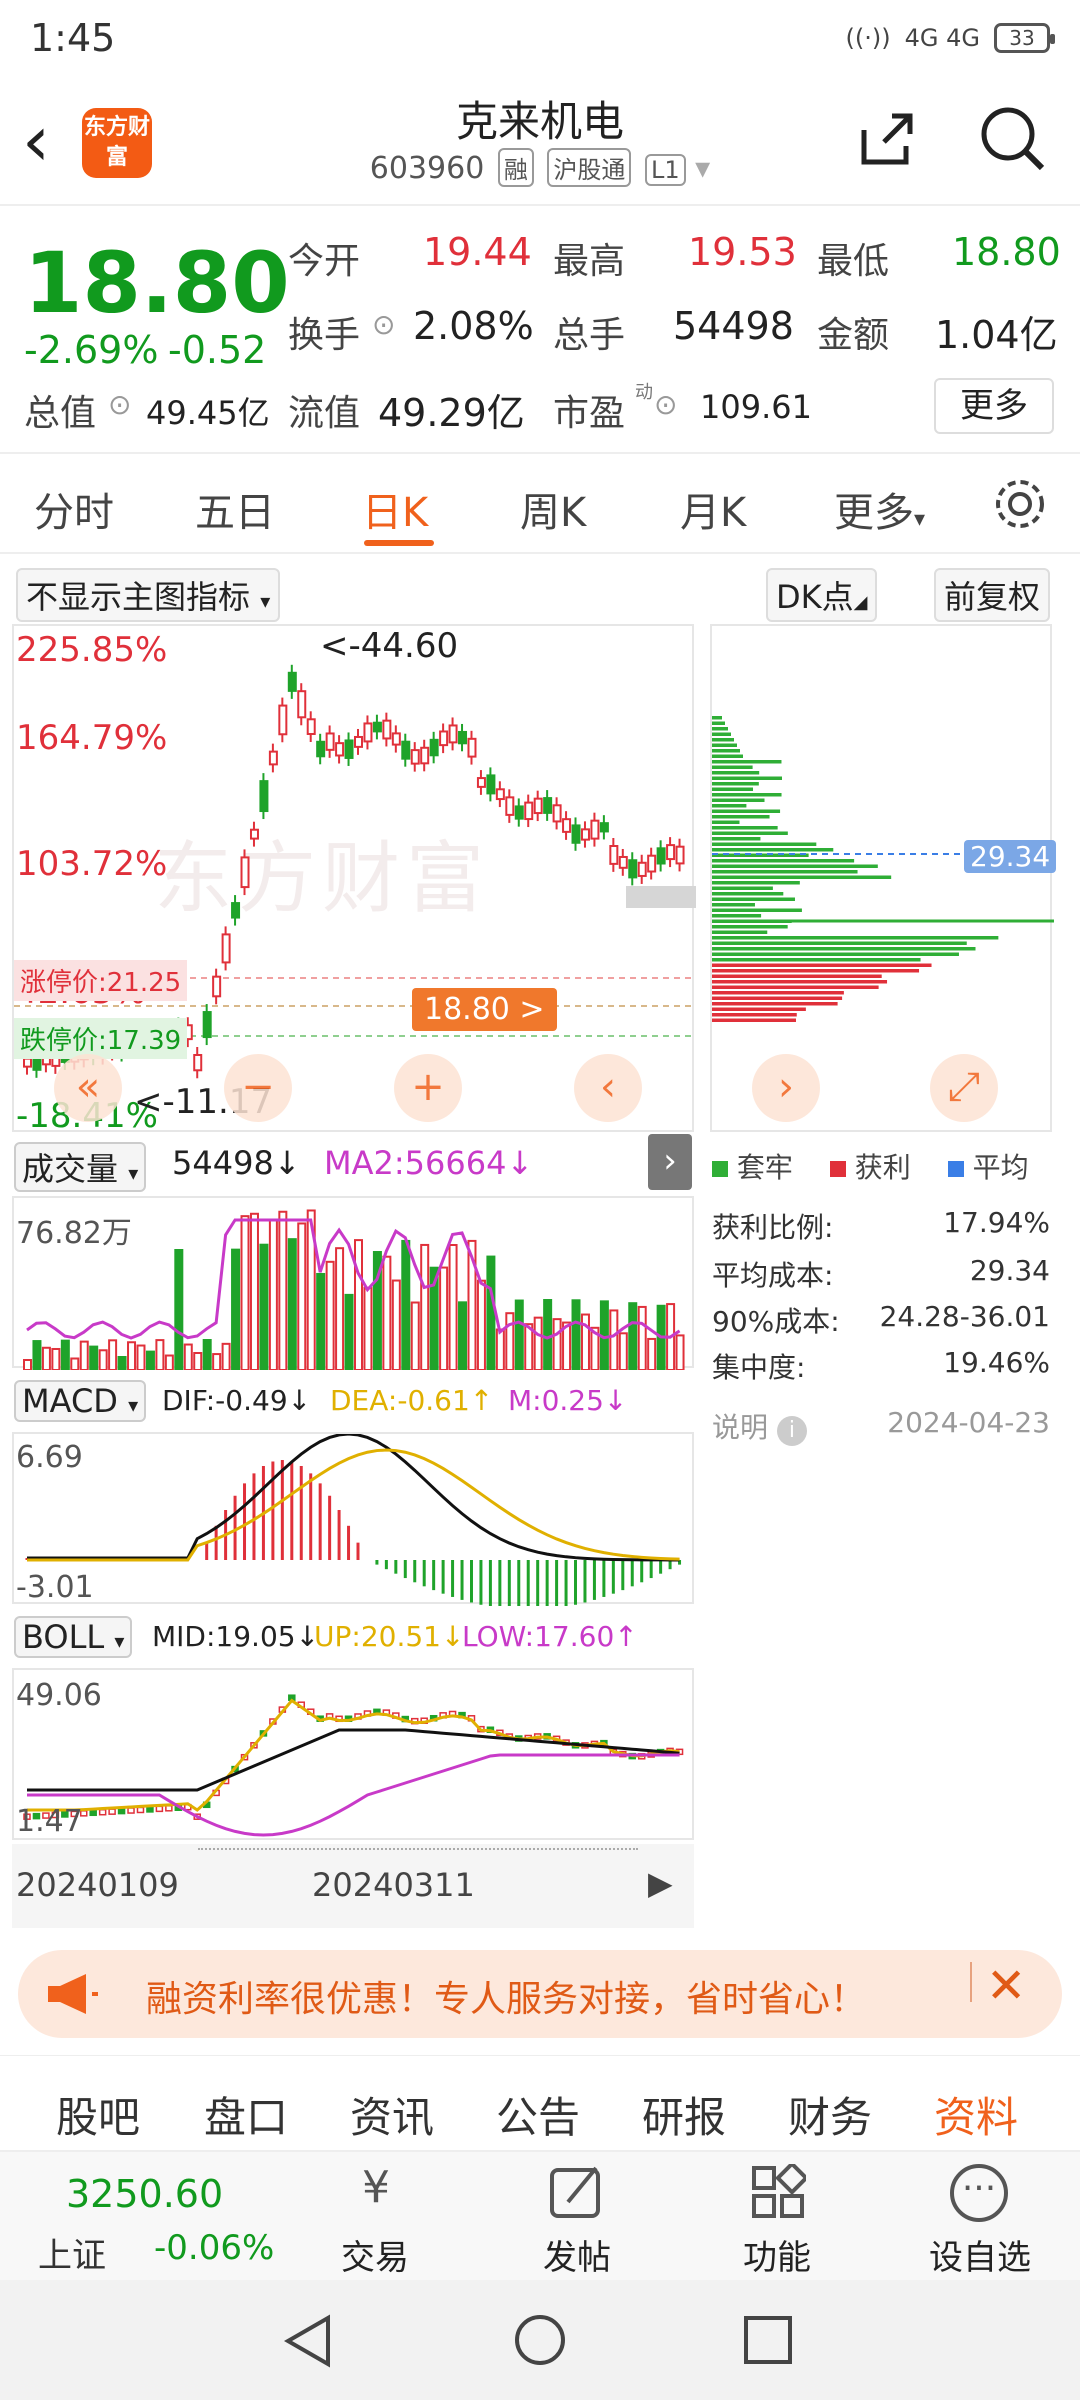 Image resolution: width=1080 pixels, height=2400 pixels. I want to click on tab-more: 更多▾, so click(879, 509).